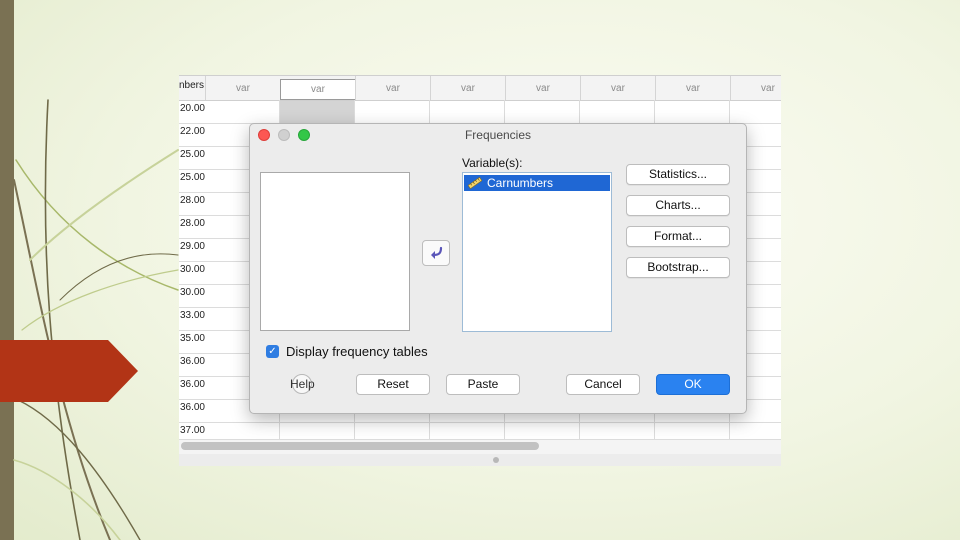 The width and height of the screenshot is (960, 540). I want to click on status-bar, so click(480, 460).